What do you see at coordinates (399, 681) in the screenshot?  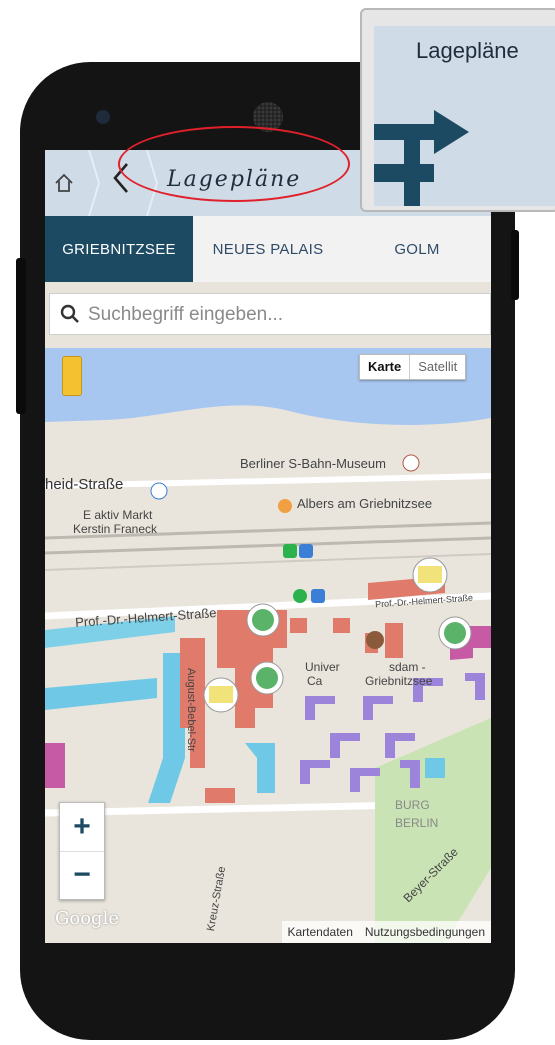 I see `map-label: Griebnitzsee` at bounding box center [399, 681].